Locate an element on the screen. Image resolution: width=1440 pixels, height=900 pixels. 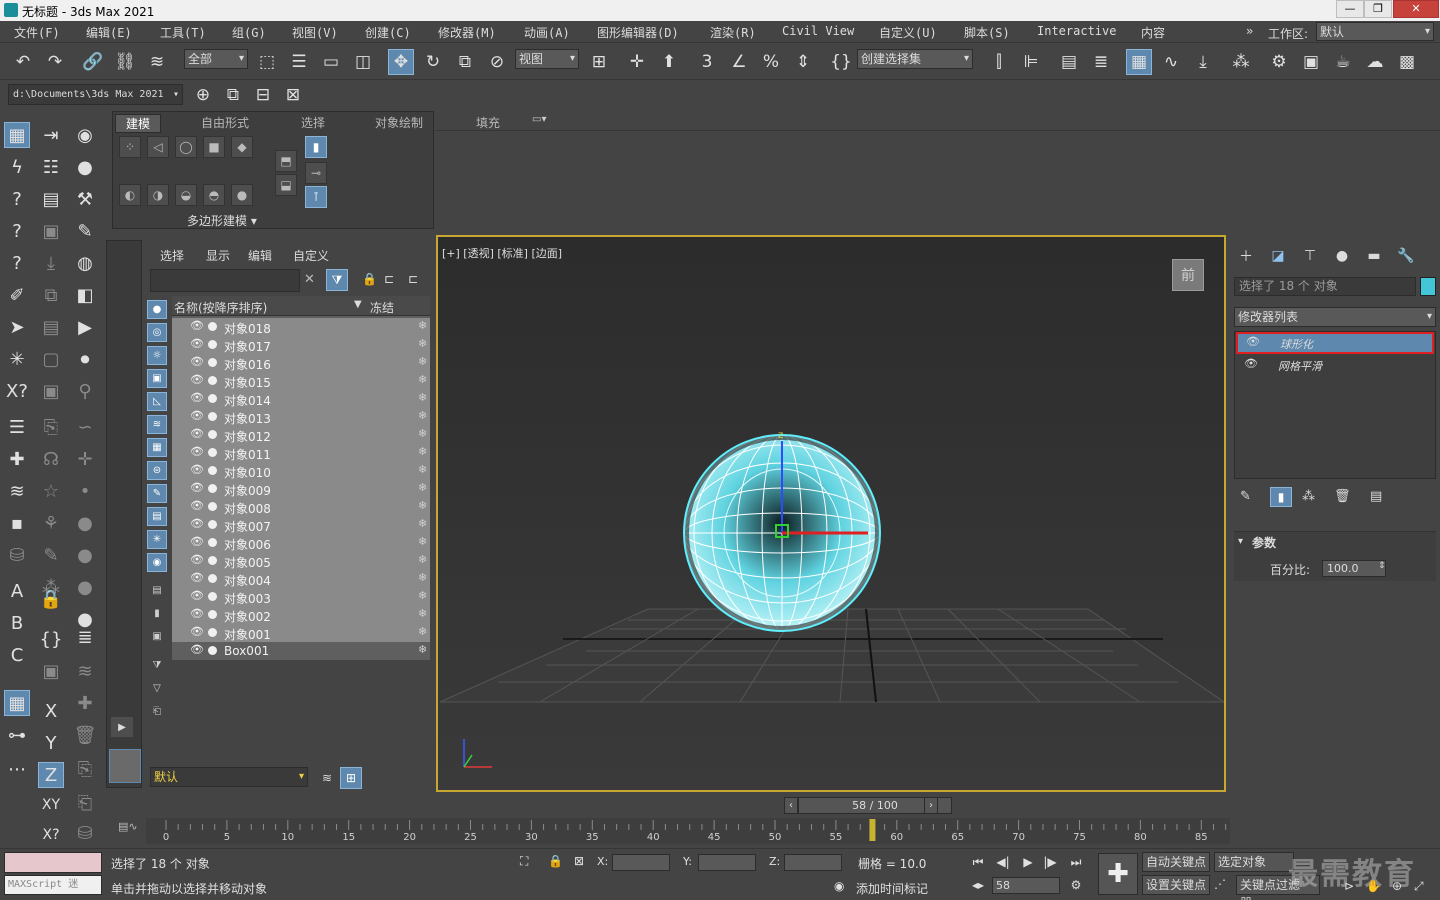
polygon-modeling-label: 多边形建模 ▾ is located at coordinates (222, 220).